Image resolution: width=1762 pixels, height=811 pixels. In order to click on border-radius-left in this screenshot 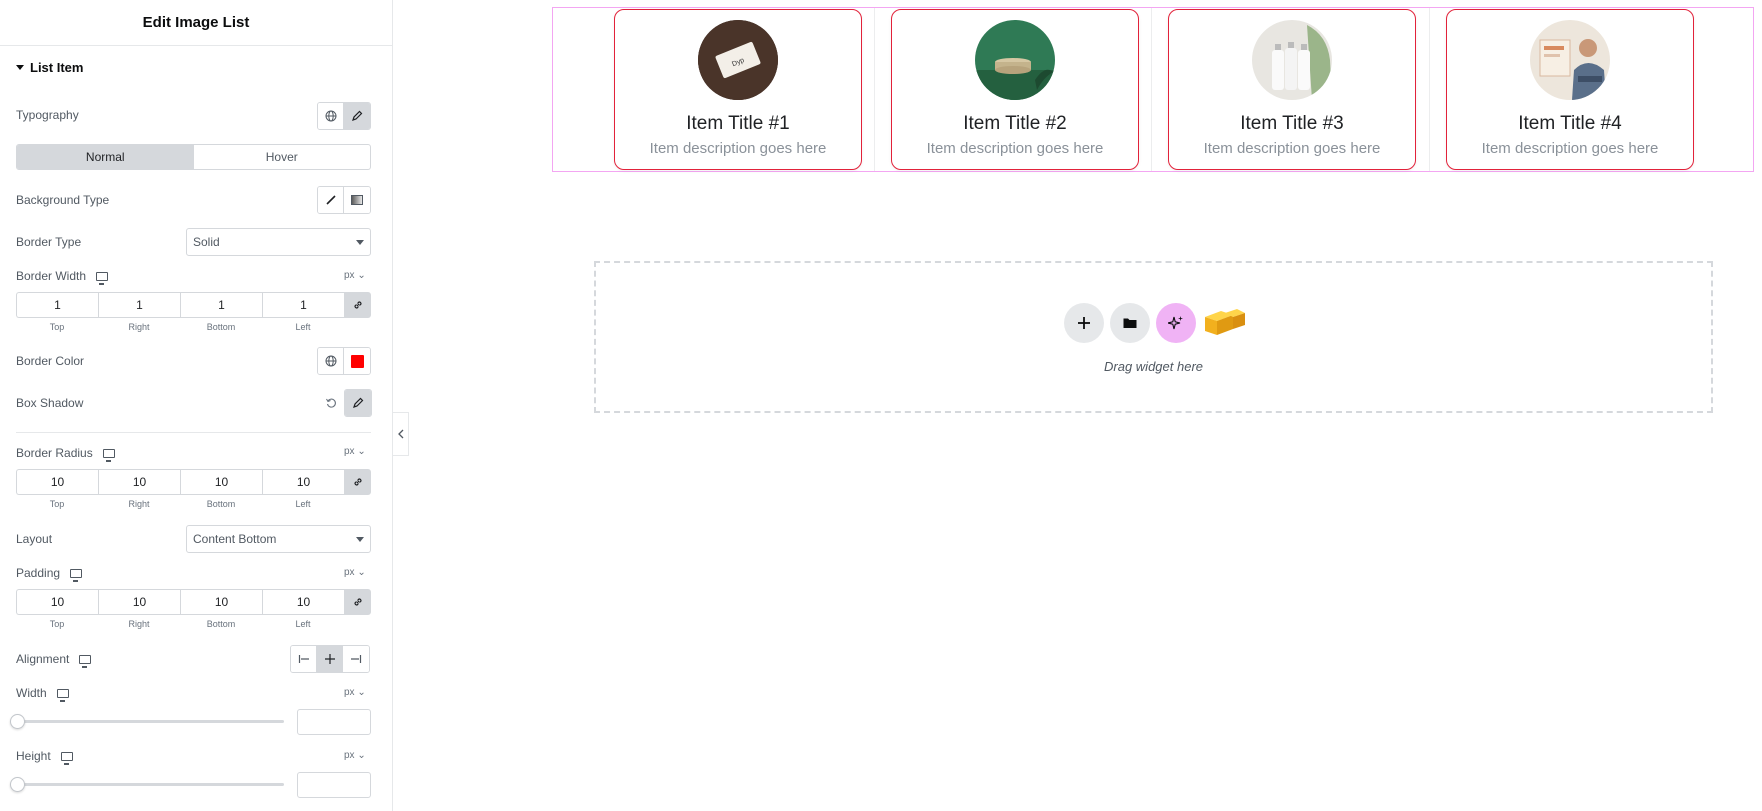, I will do `click(303, 482)`.